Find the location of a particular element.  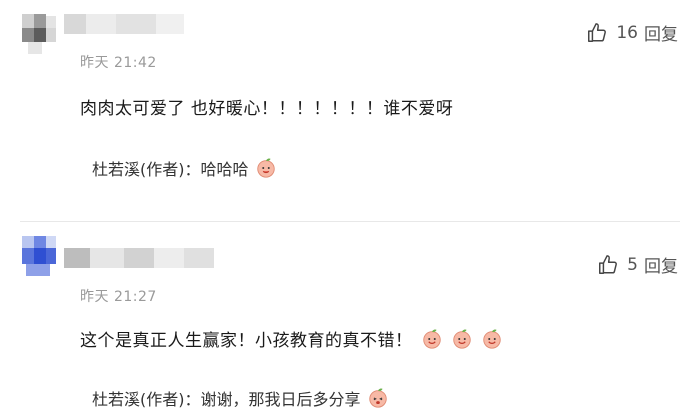

comment-actions: 16 回复 is located at coordinates (632, 32).